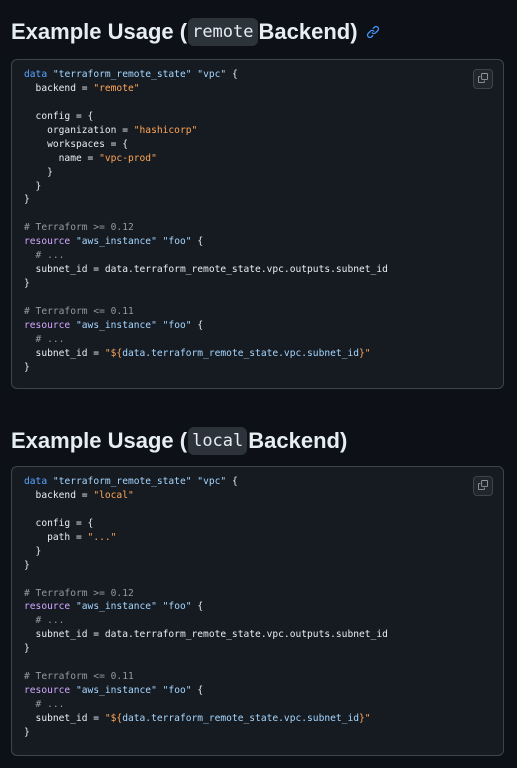  I want to click on code-token: "local", so click(113, 495).